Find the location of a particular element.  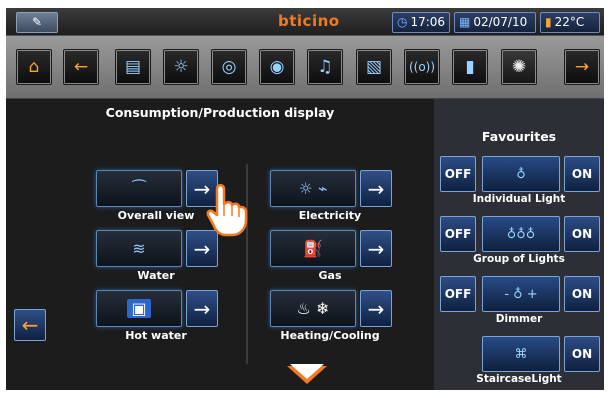

hot-water-label: Hot water is located at coordinates (156, 335).